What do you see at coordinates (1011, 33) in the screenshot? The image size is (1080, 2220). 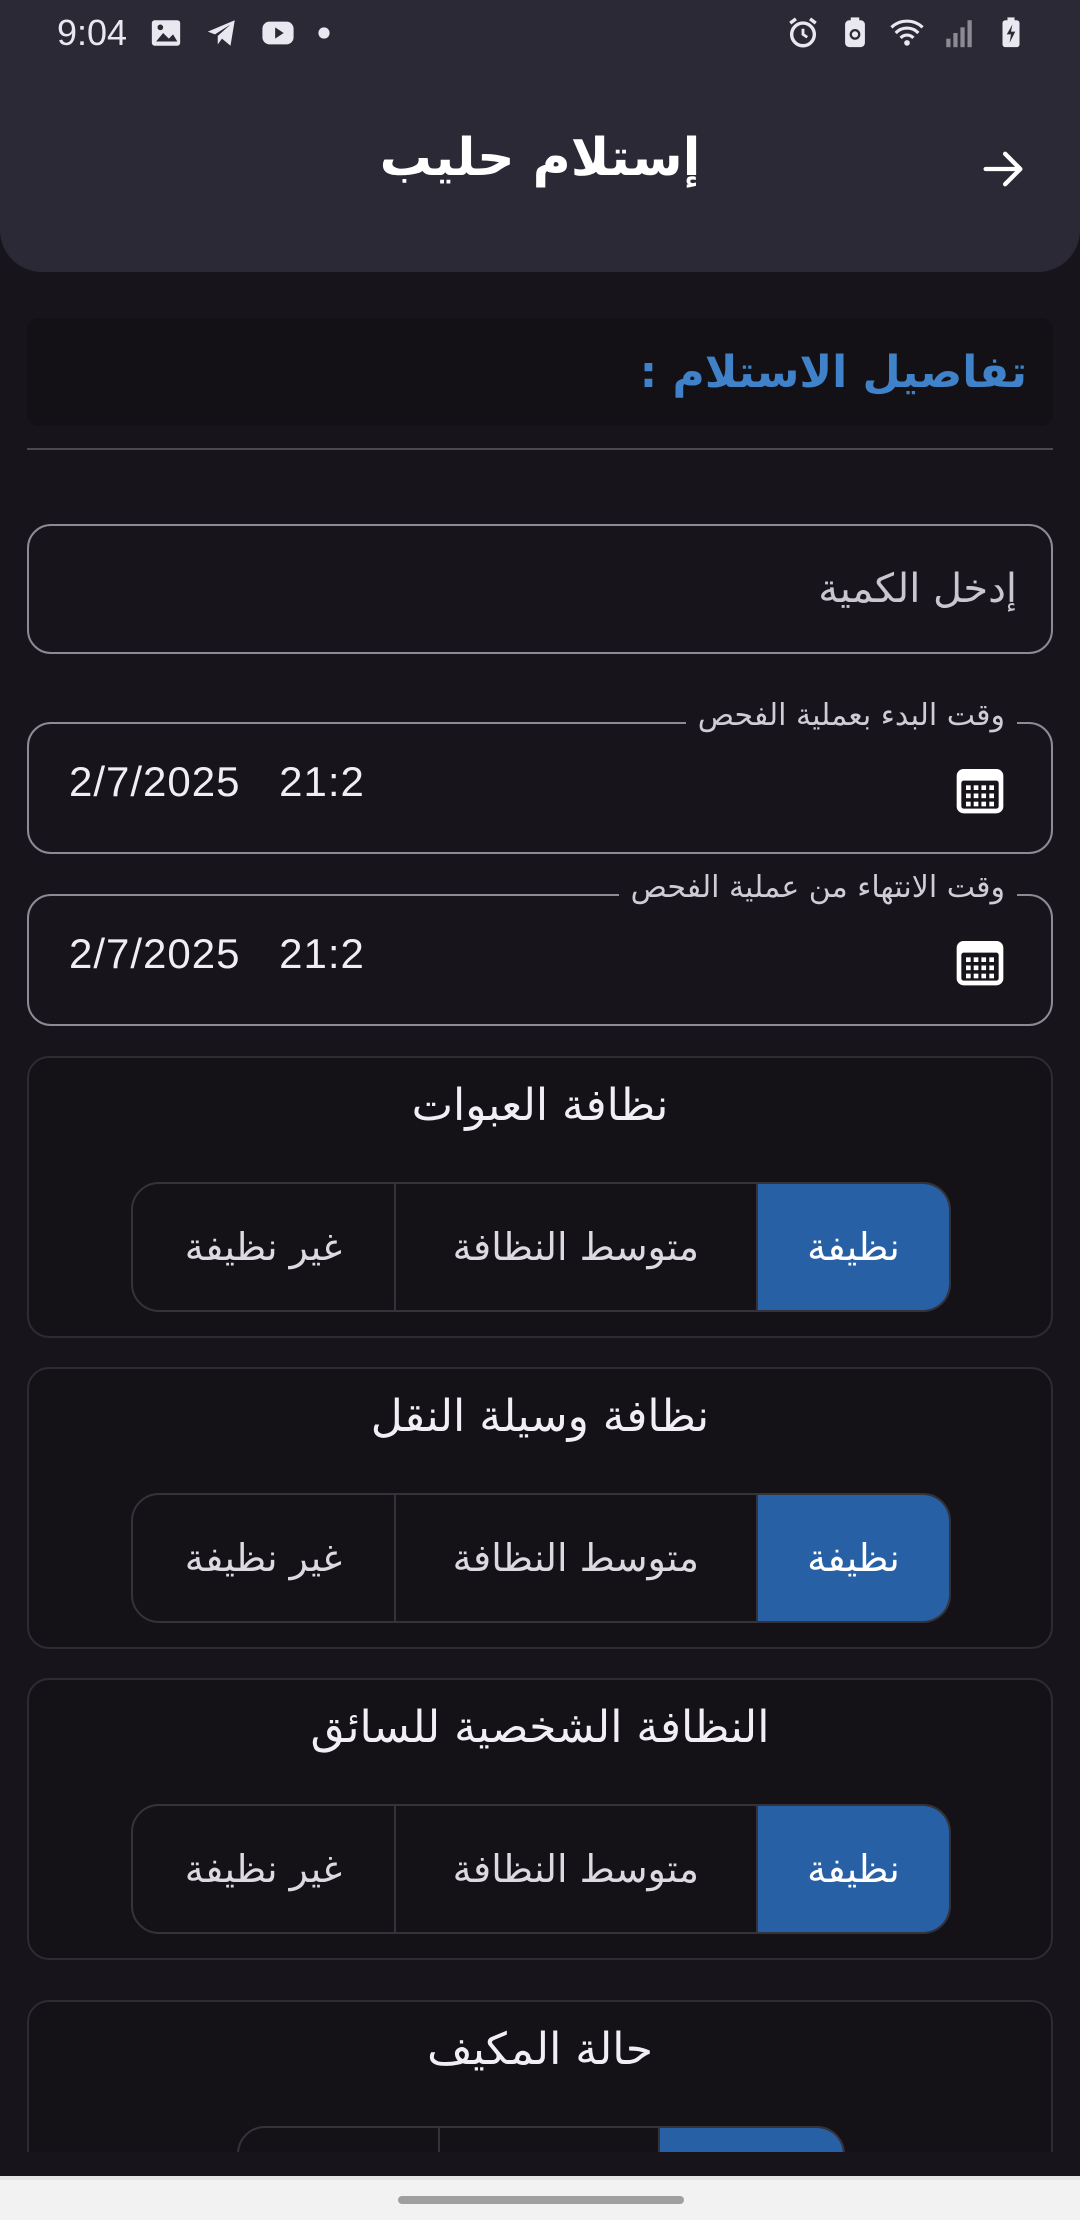 I see `battery-charging-icon` at bounding box center [1011, 33].